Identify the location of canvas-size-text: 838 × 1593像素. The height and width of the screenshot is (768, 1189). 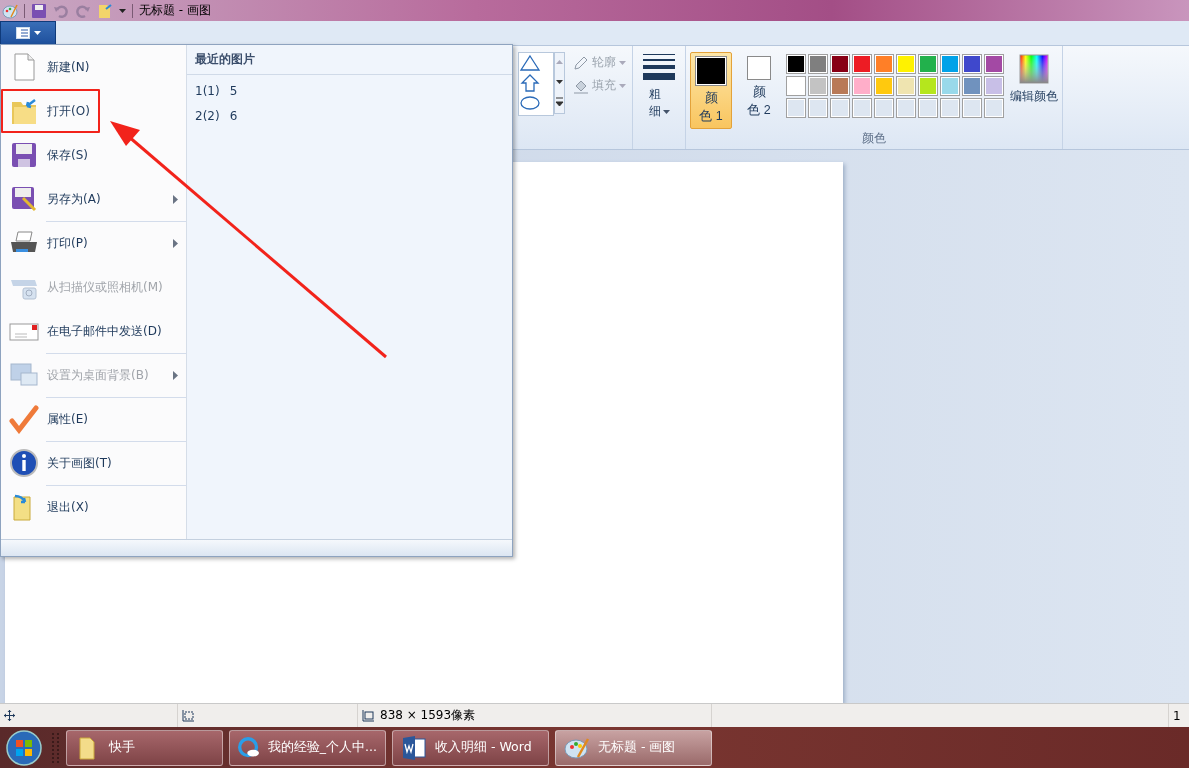
(428, 715).